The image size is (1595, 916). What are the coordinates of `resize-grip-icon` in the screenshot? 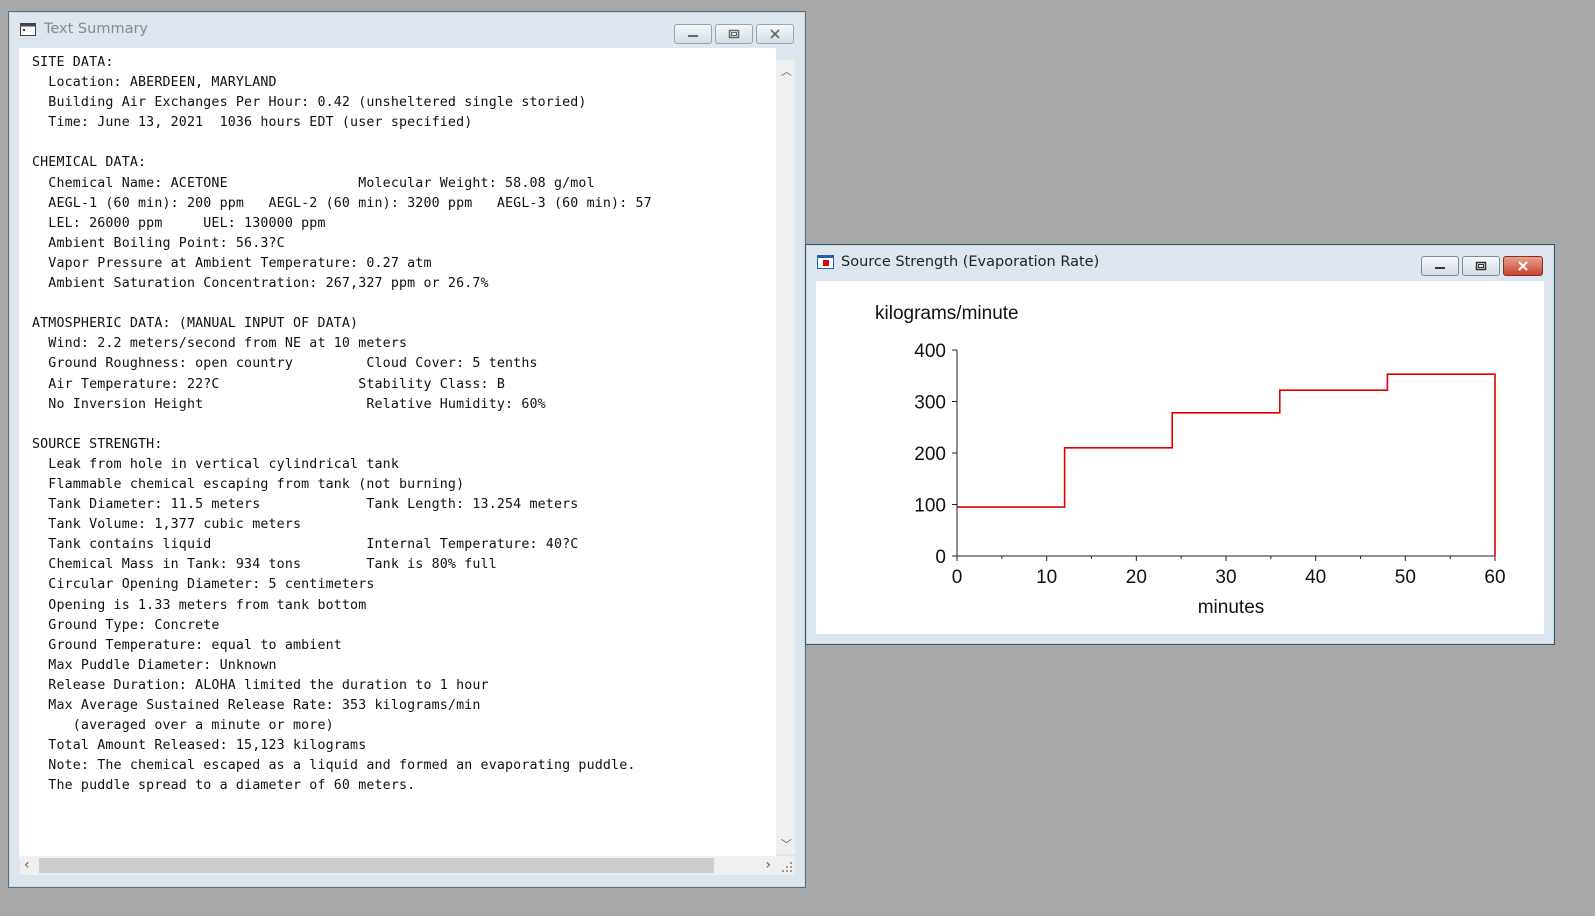 It's located at (785, 865).